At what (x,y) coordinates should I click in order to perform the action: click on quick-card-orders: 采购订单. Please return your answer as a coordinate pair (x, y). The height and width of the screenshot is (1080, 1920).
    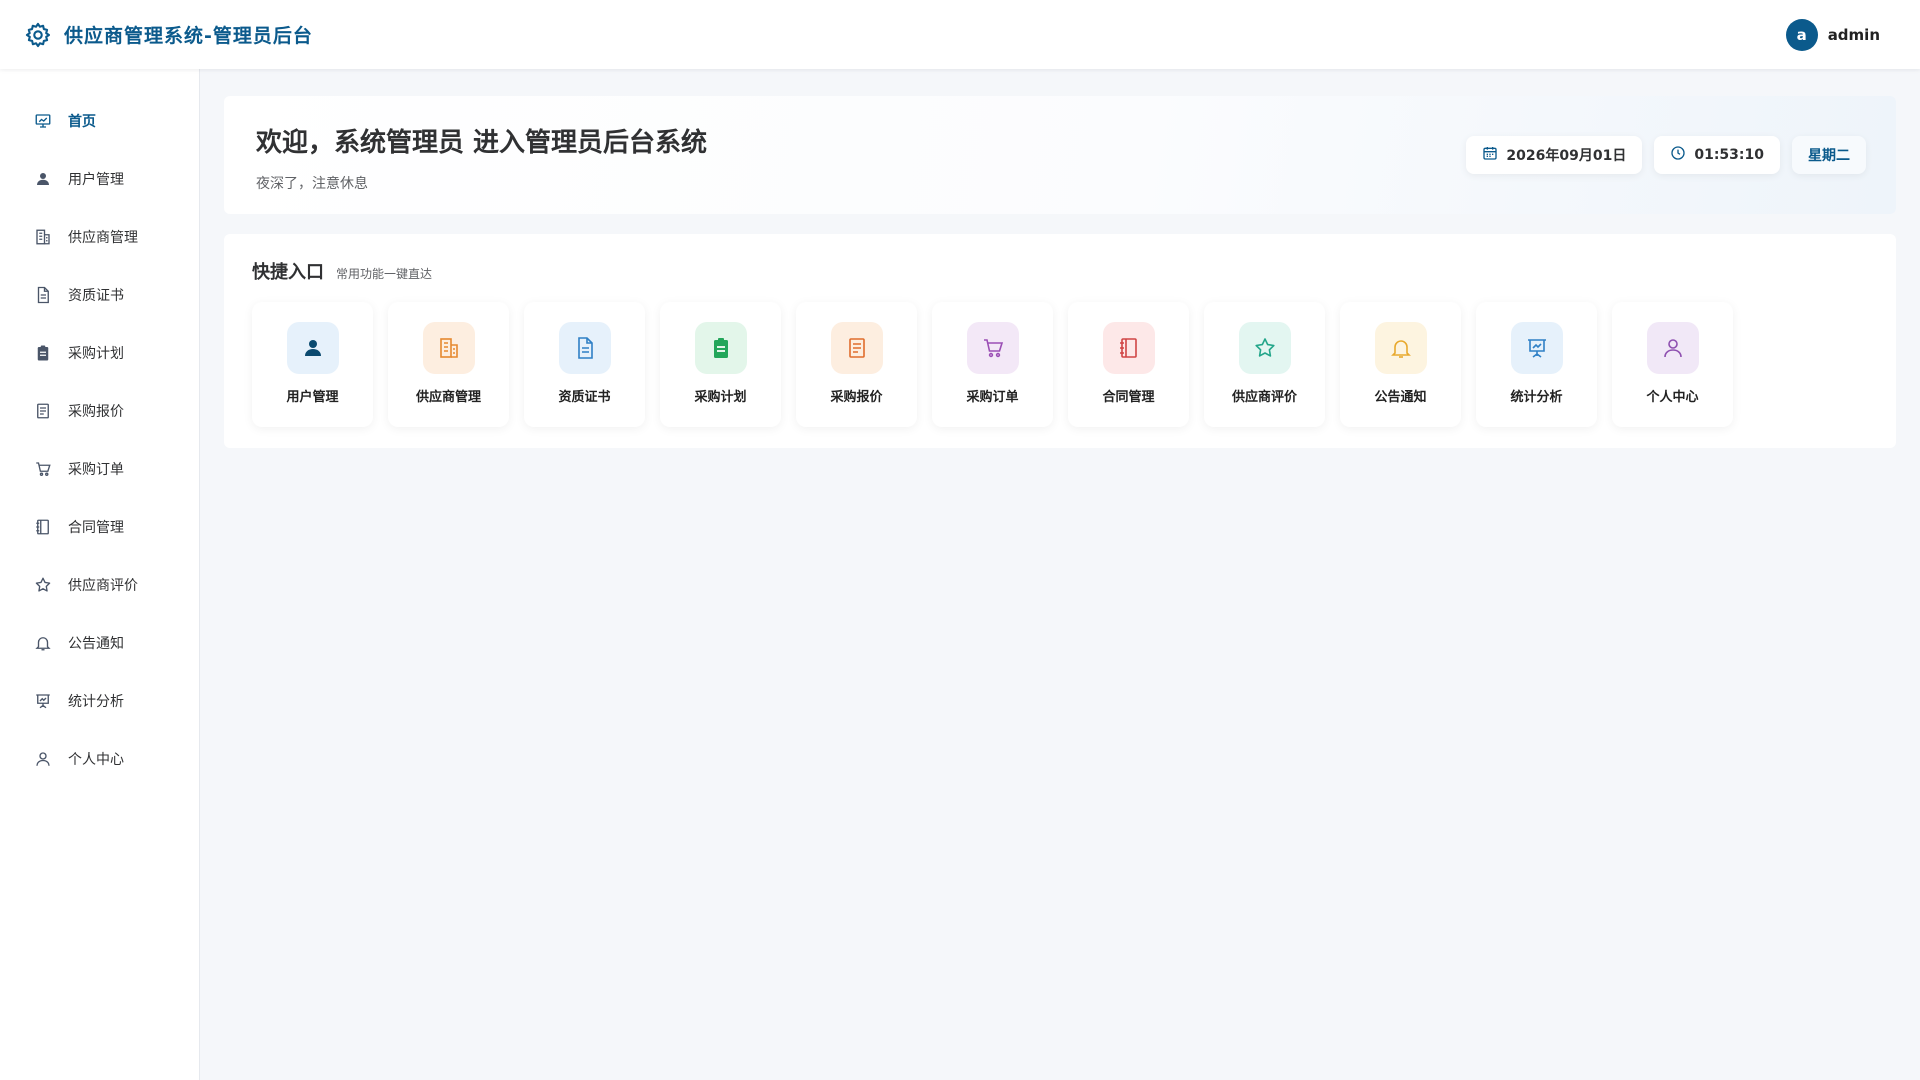
    Looking at the image, I should click on (992, 364).